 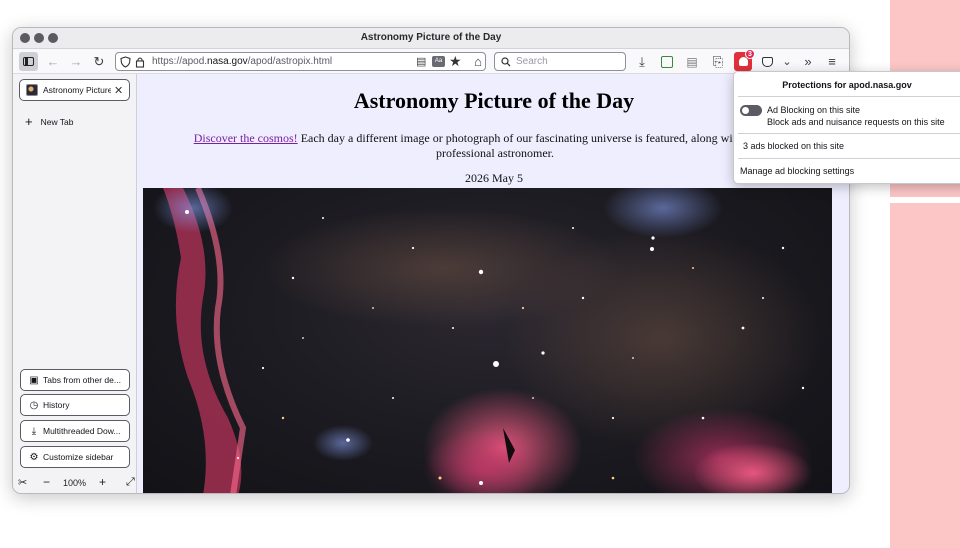 What do you see at coordinates (125, 62) in the screenshot?
I see `shield-icon` at bounding box center [125, 62].